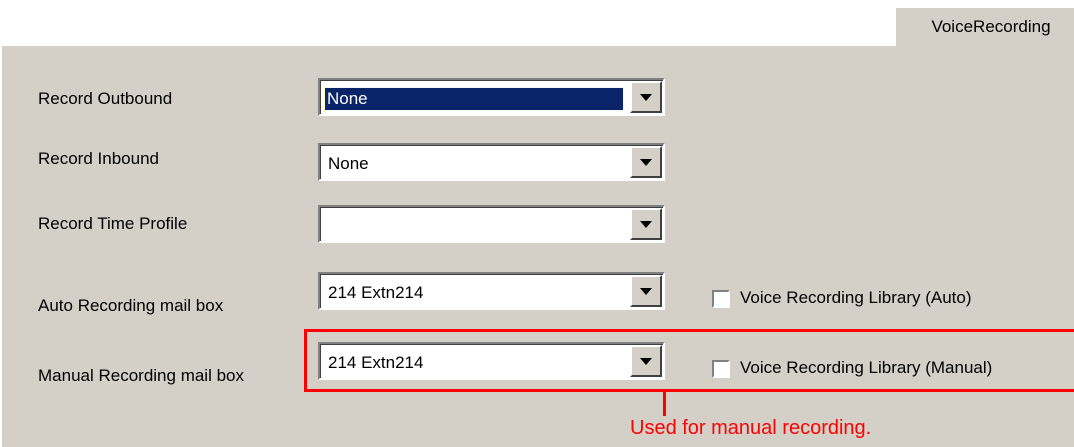 The image size is (1074, 447). Describe the element at coordinates (491, 224) in the screenshot. I see `record-time-profile-select` at that location.